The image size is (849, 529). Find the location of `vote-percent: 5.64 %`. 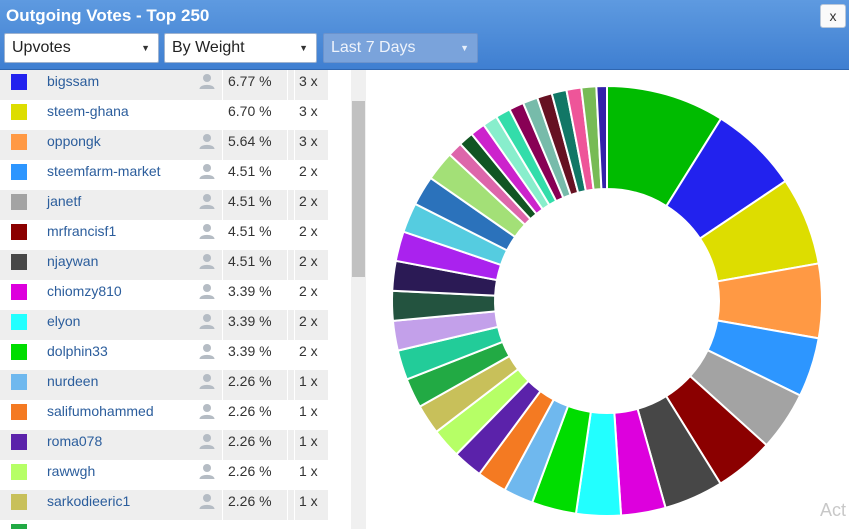

vote-percent: 5.64 % is located at coordinates (250, 141).